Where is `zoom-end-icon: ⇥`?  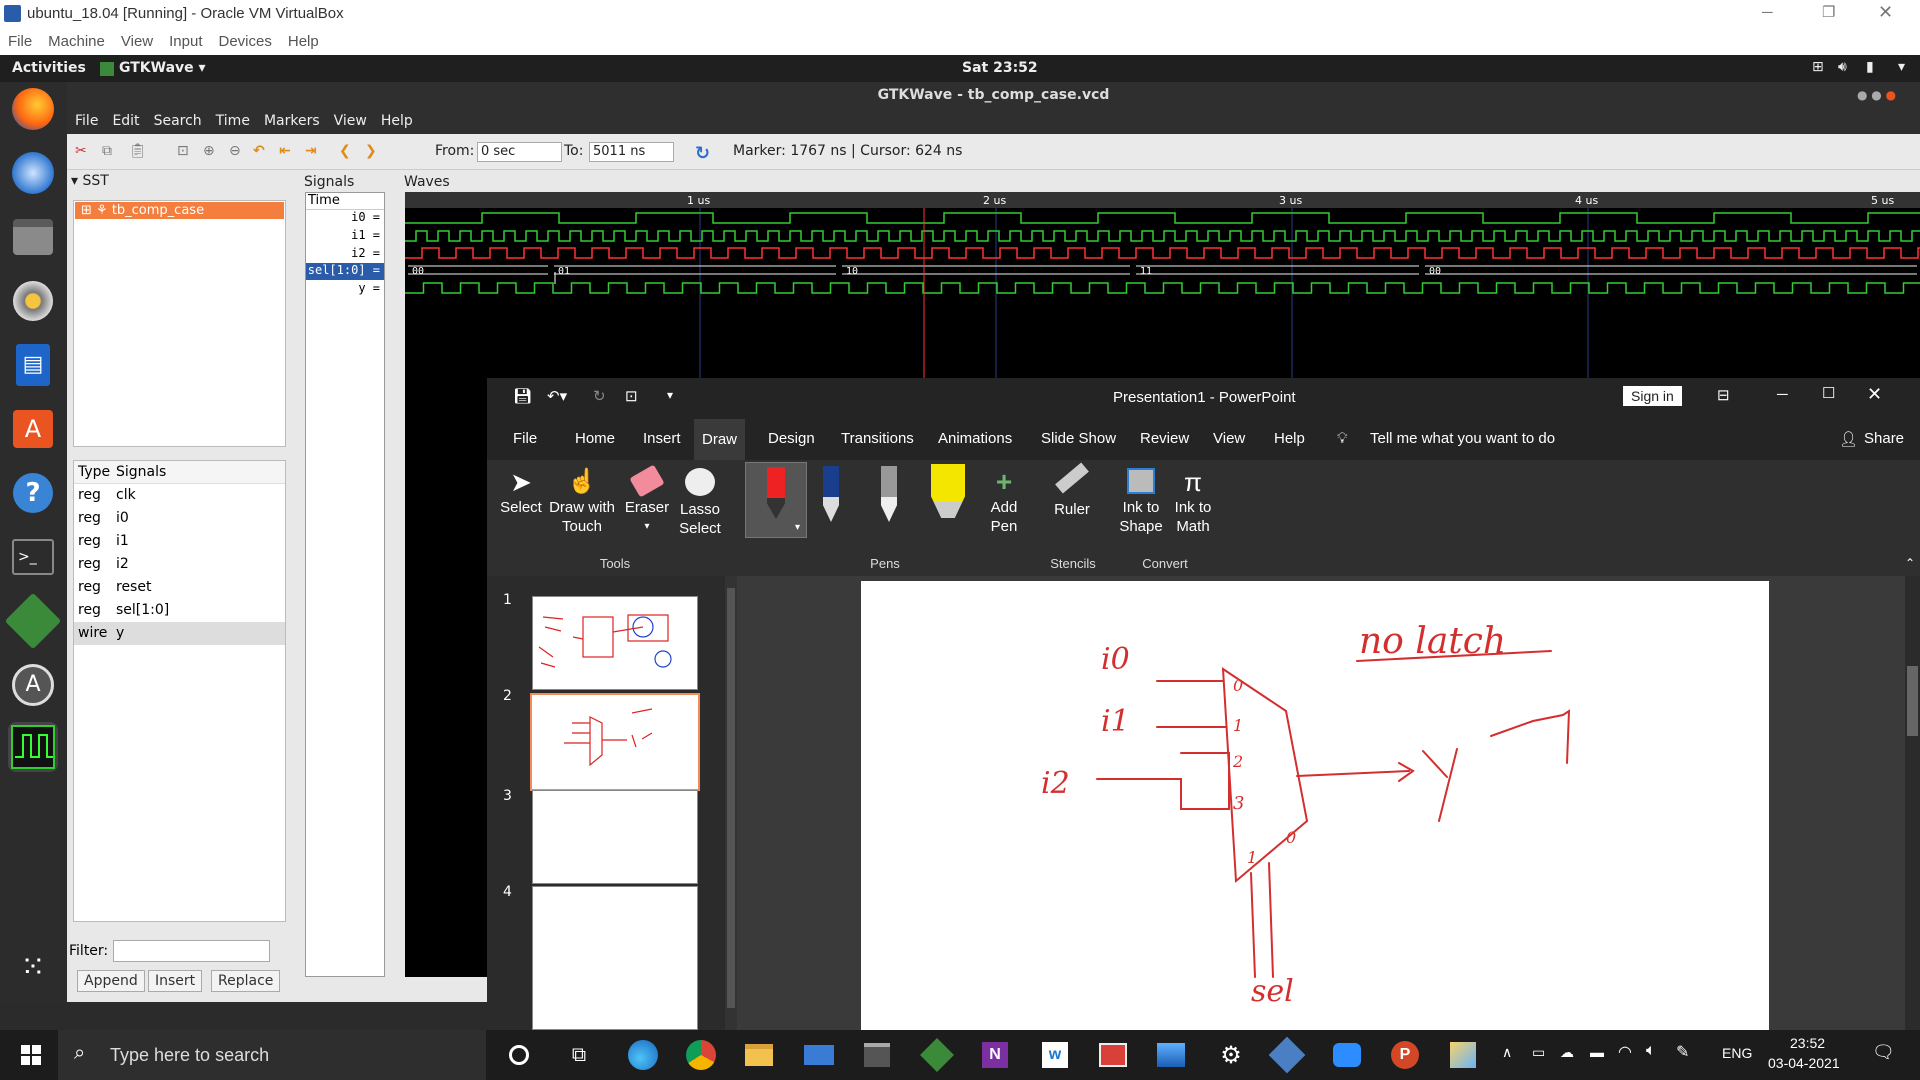
zoom-end-icon: ⇥ is located at coordinates (314, 152).